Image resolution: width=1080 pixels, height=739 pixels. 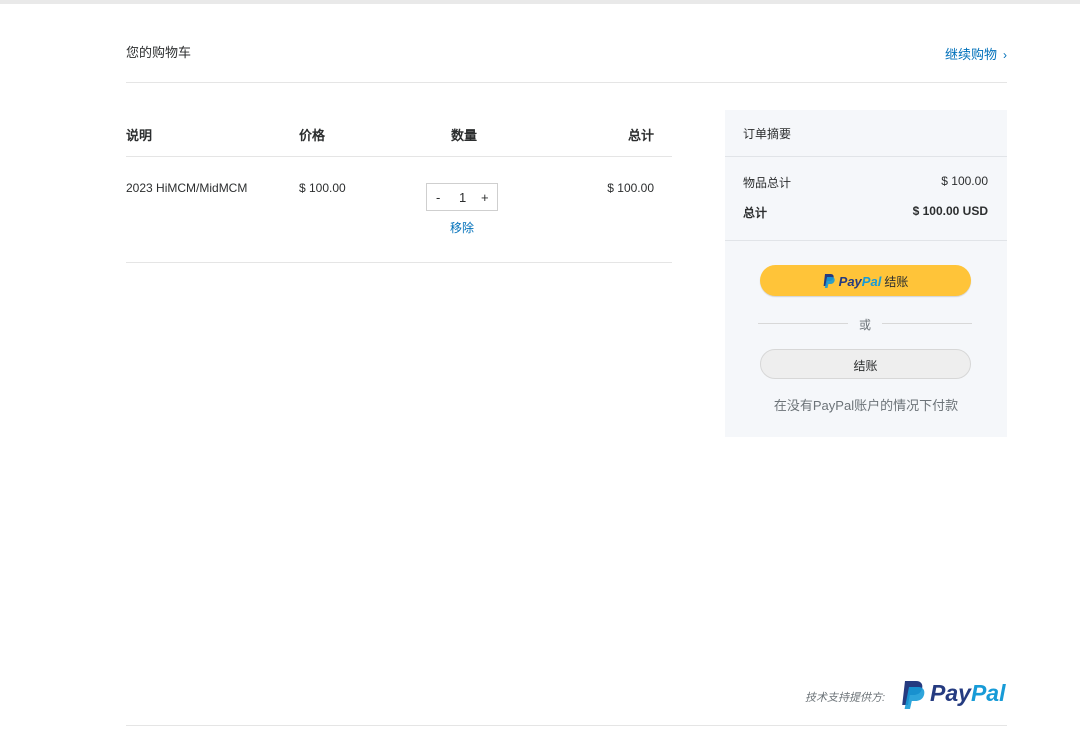 I want to click on total-label: 总计, so click(x=755, y=213).